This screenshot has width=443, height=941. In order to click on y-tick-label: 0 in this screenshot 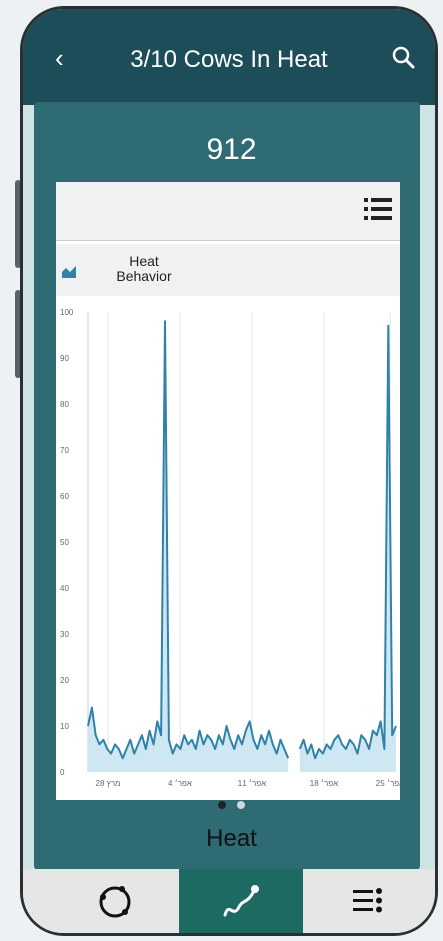, I will do `click(62, 772)`.